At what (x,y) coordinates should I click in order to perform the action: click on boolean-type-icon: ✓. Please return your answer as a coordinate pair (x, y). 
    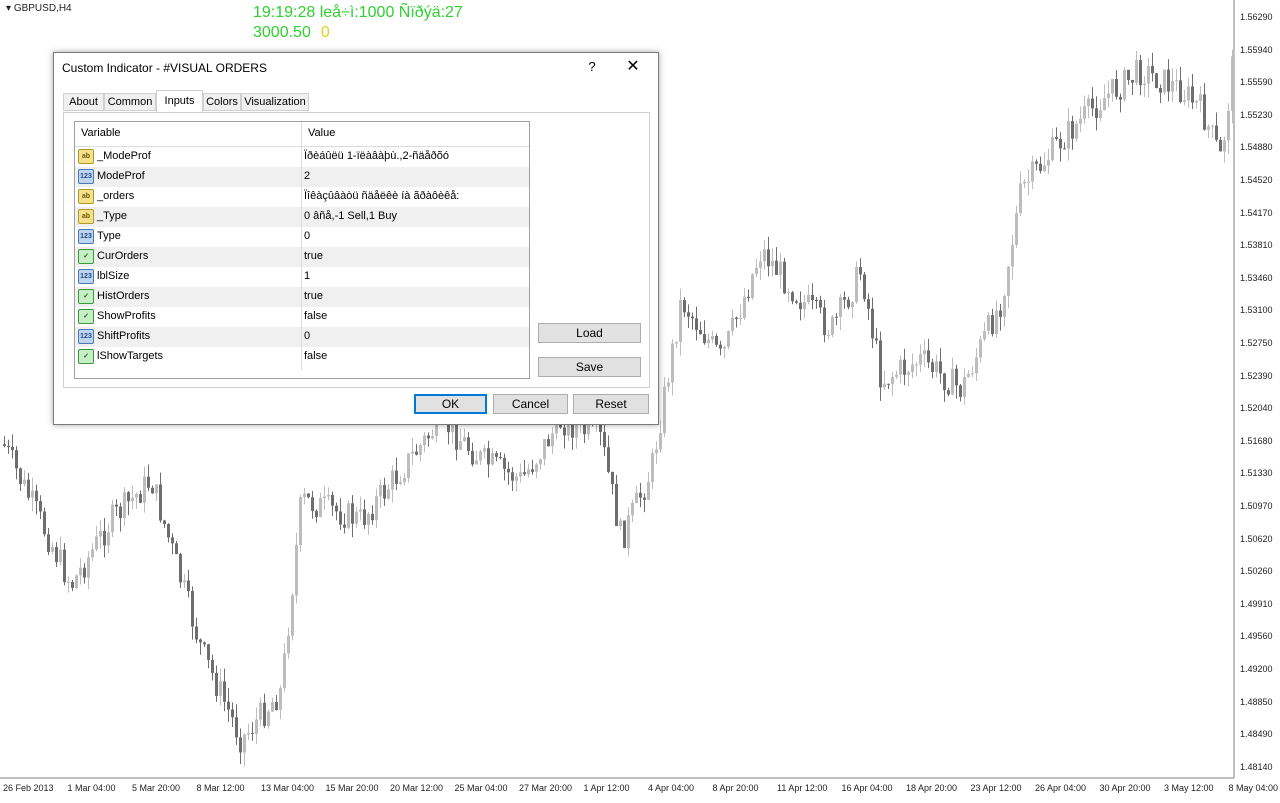
    Looking at the image, I should click on (86, 256).